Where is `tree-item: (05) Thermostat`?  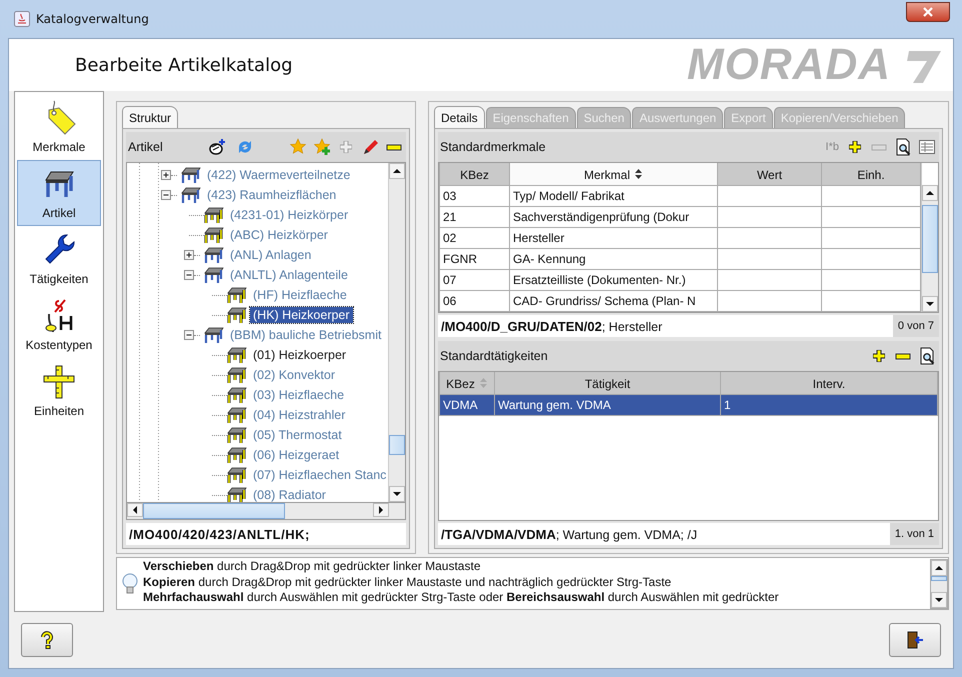 tree-item: (05) Thermostat is located at coordinates (297, 435).